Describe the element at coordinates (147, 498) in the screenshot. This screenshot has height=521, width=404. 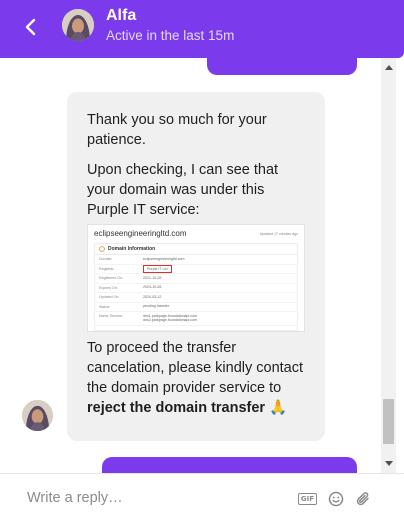
I see `reply-input` at that location.